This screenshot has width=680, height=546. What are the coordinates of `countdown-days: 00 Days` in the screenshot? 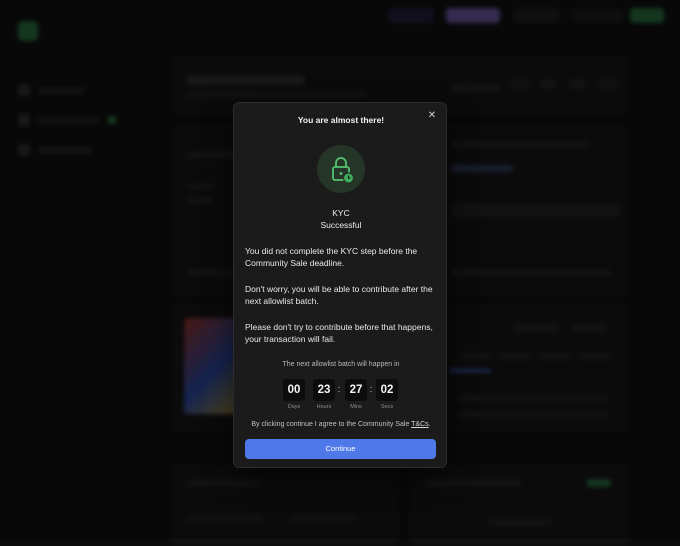 It's located at (294, 394).